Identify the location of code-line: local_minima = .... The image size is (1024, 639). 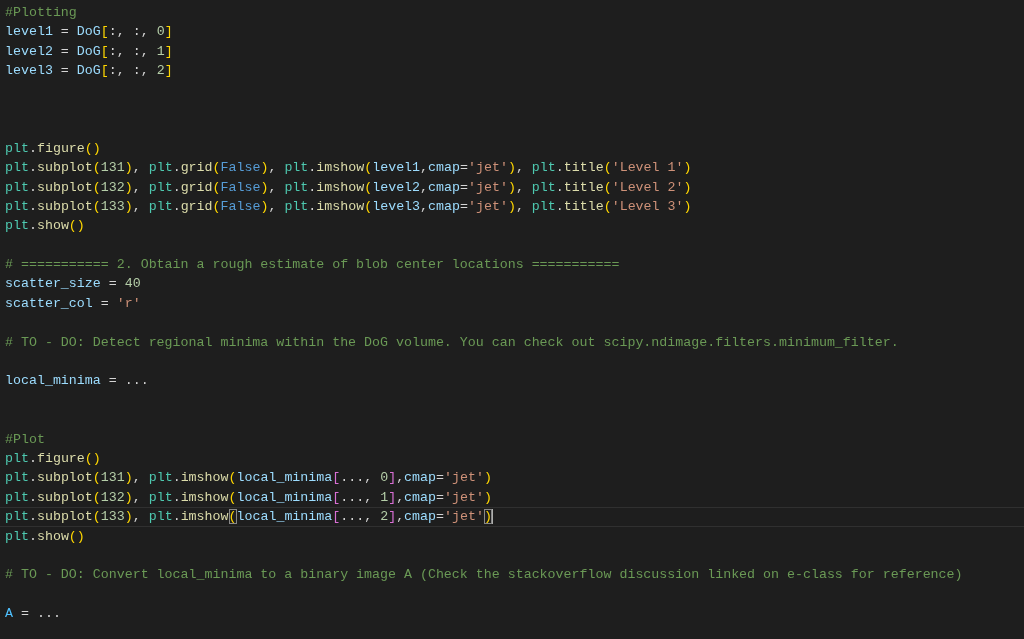
(77, 381).